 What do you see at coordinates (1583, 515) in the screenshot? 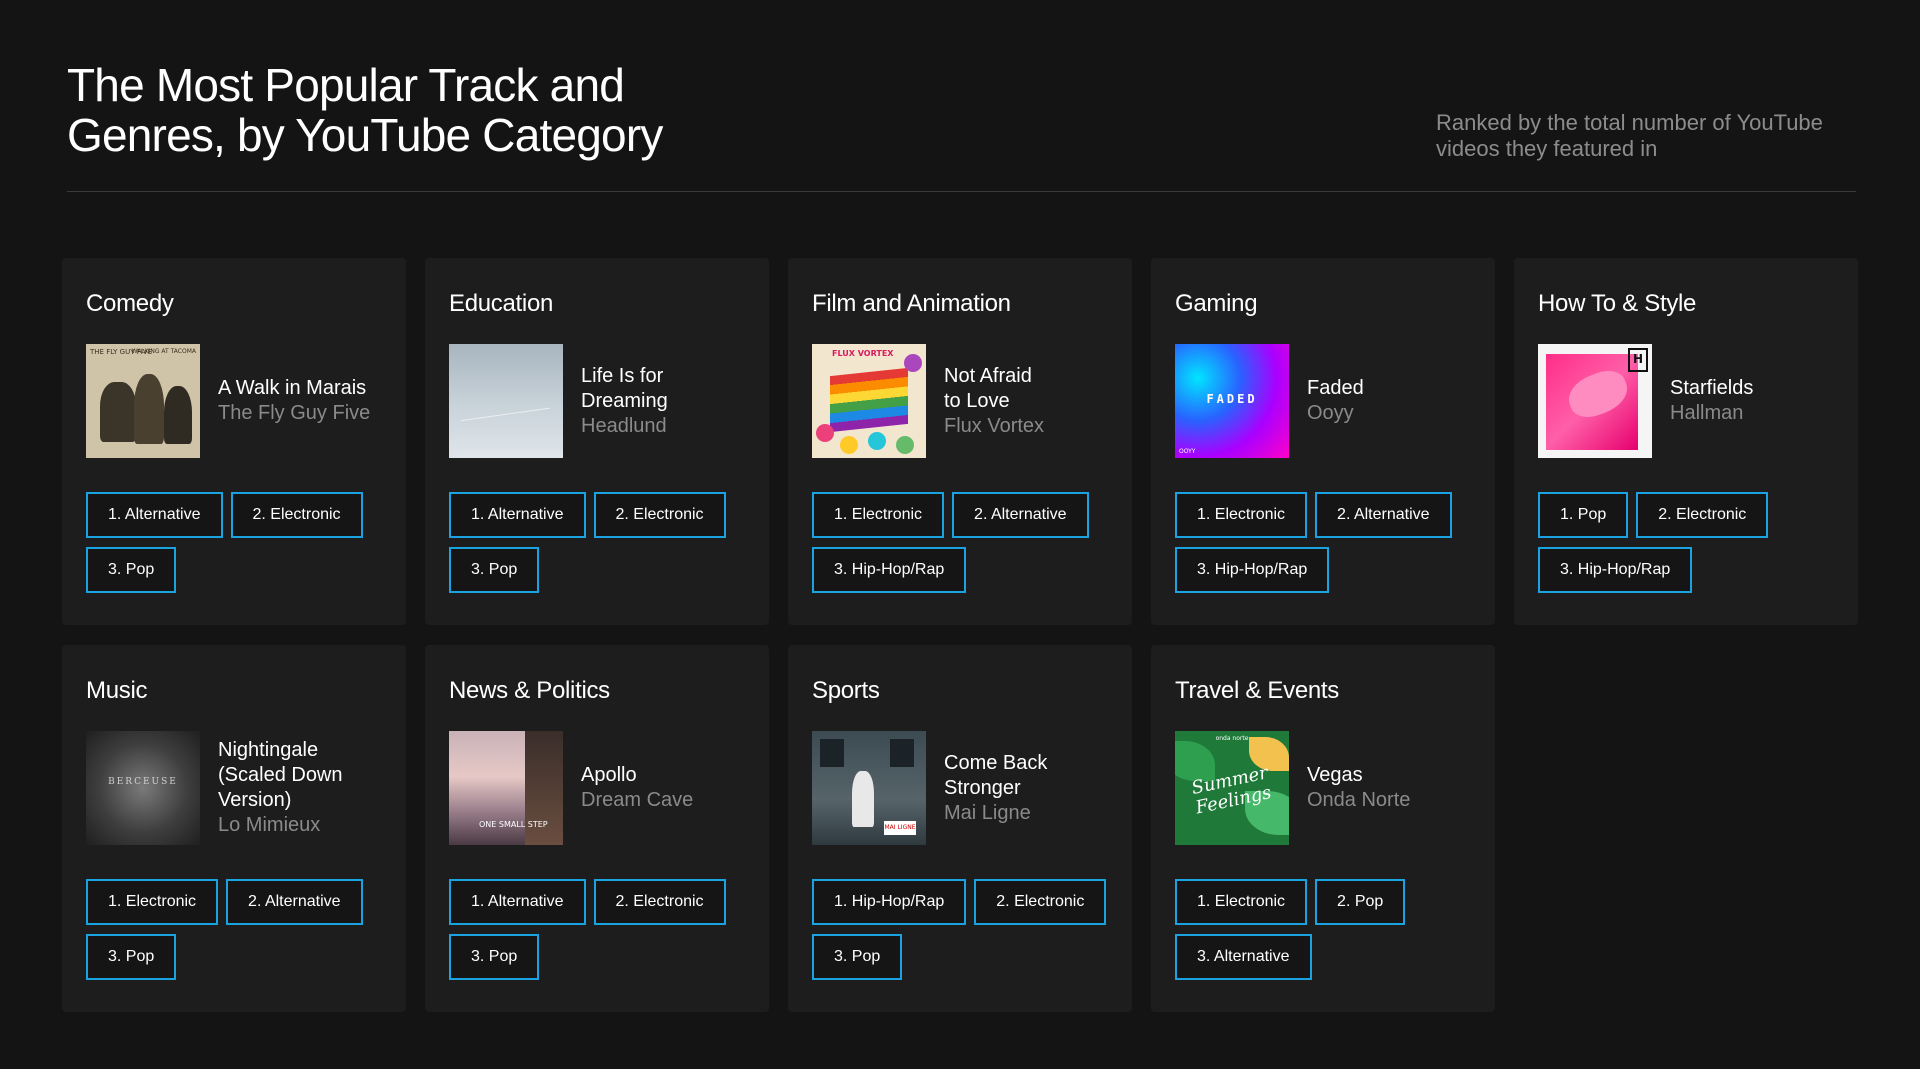
I see `genre-tag: 1. Pop` at bounding box center [1583, 515].